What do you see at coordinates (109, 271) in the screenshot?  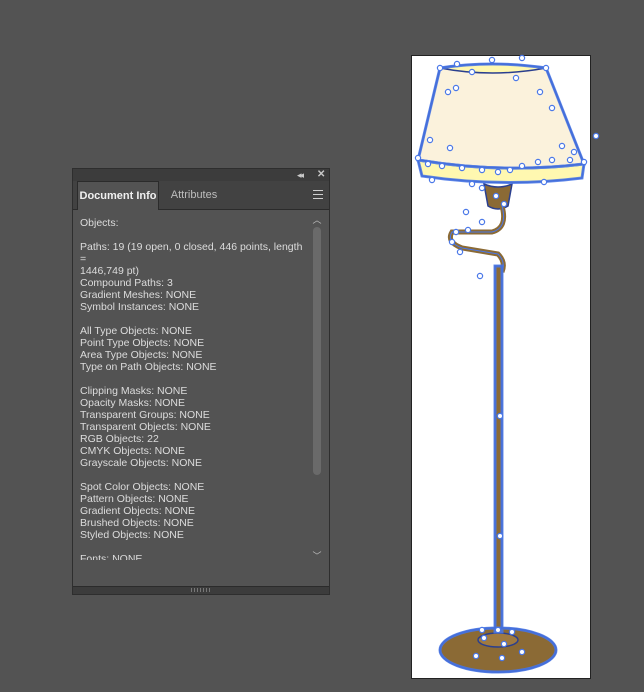 I see `info-line: 1446,749 pt)` at bounding box center [109, 271].